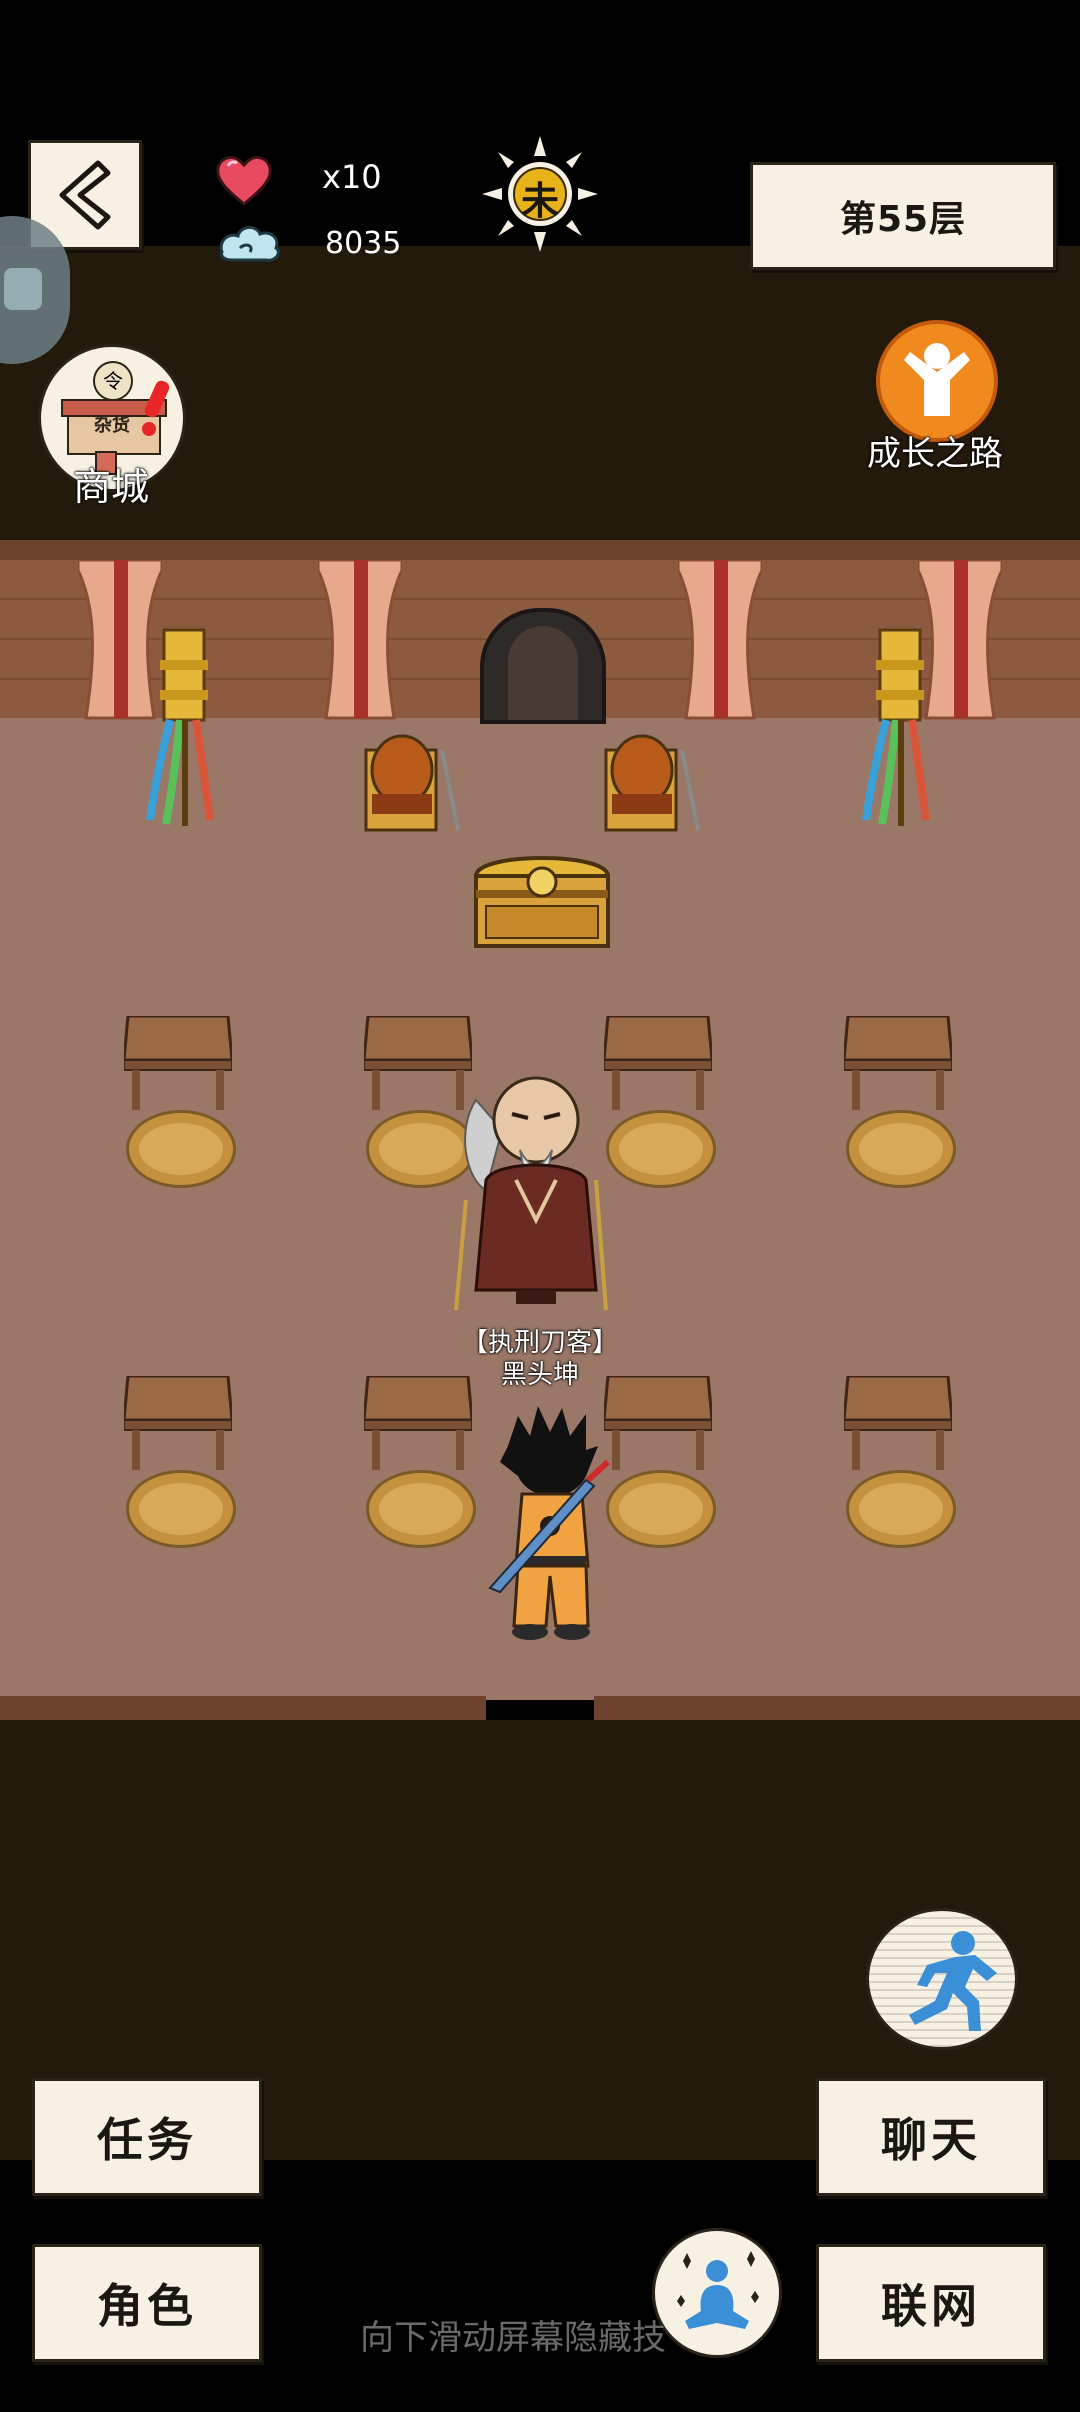 This screenshot has width=1080, height=2412. What do you see at coordinates (536, 1197) in the screenshot?
I see `npc-executioner` at bounding box center [536, 1197].